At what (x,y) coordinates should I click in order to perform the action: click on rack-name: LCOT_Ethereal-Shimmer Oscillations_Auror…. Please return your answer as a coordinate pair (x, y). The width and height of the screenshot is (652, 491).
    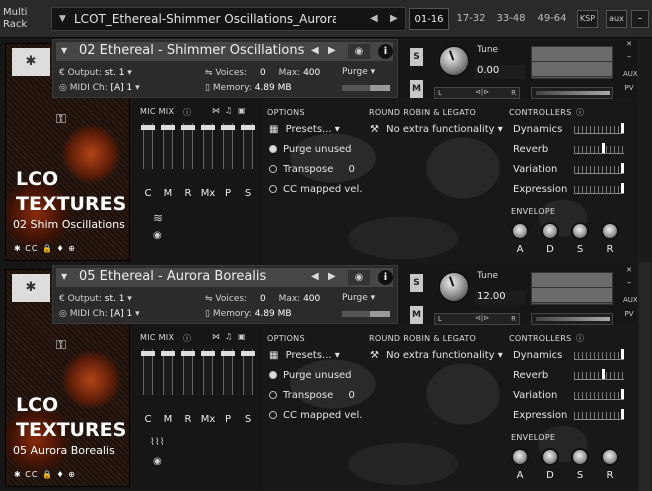
    Looking at the image, I should click on (205, 19).